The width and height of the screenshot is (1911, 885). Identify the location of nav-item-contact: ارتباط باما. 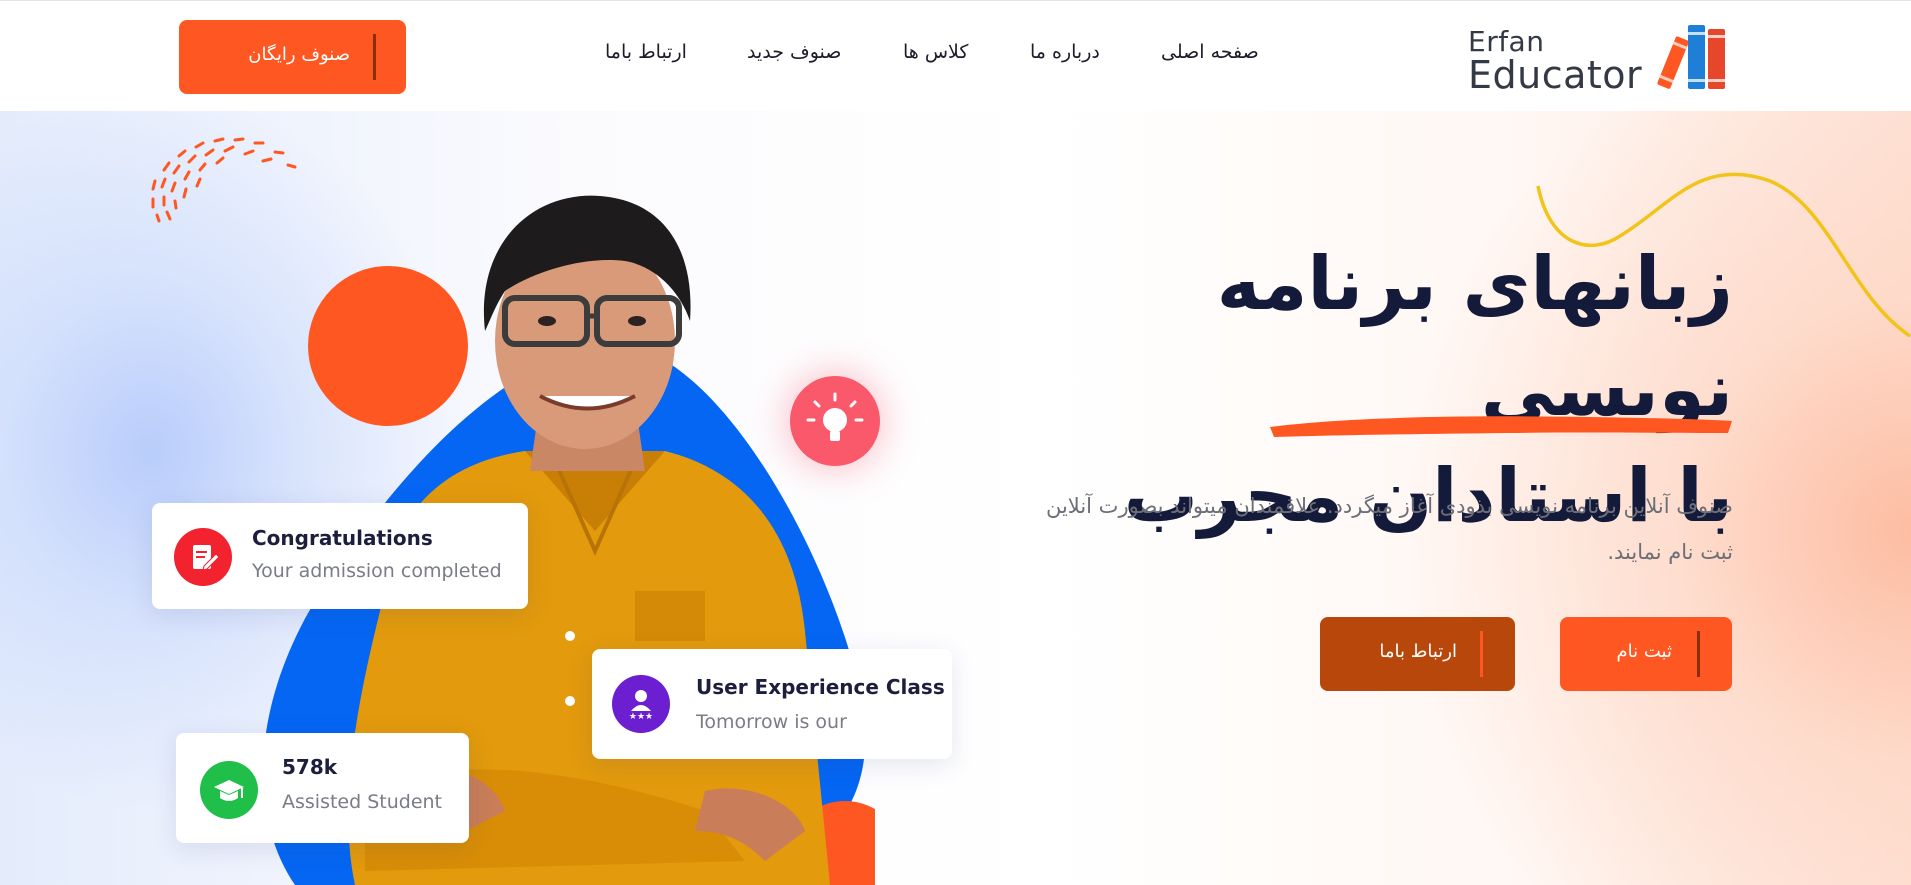
(646, 52).